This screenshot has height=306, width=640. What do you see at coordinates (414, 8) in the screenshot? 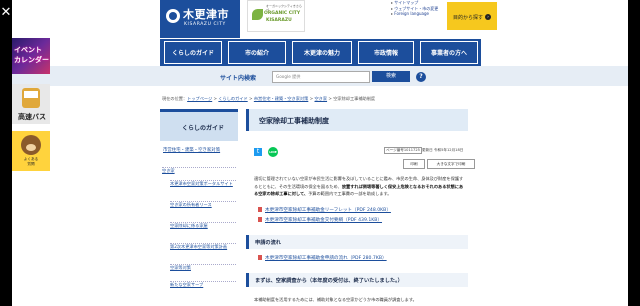
I see `header-links: サイトマップ ウェブサイト・市の変更 Foreign language` at bounding box center [414, 8].